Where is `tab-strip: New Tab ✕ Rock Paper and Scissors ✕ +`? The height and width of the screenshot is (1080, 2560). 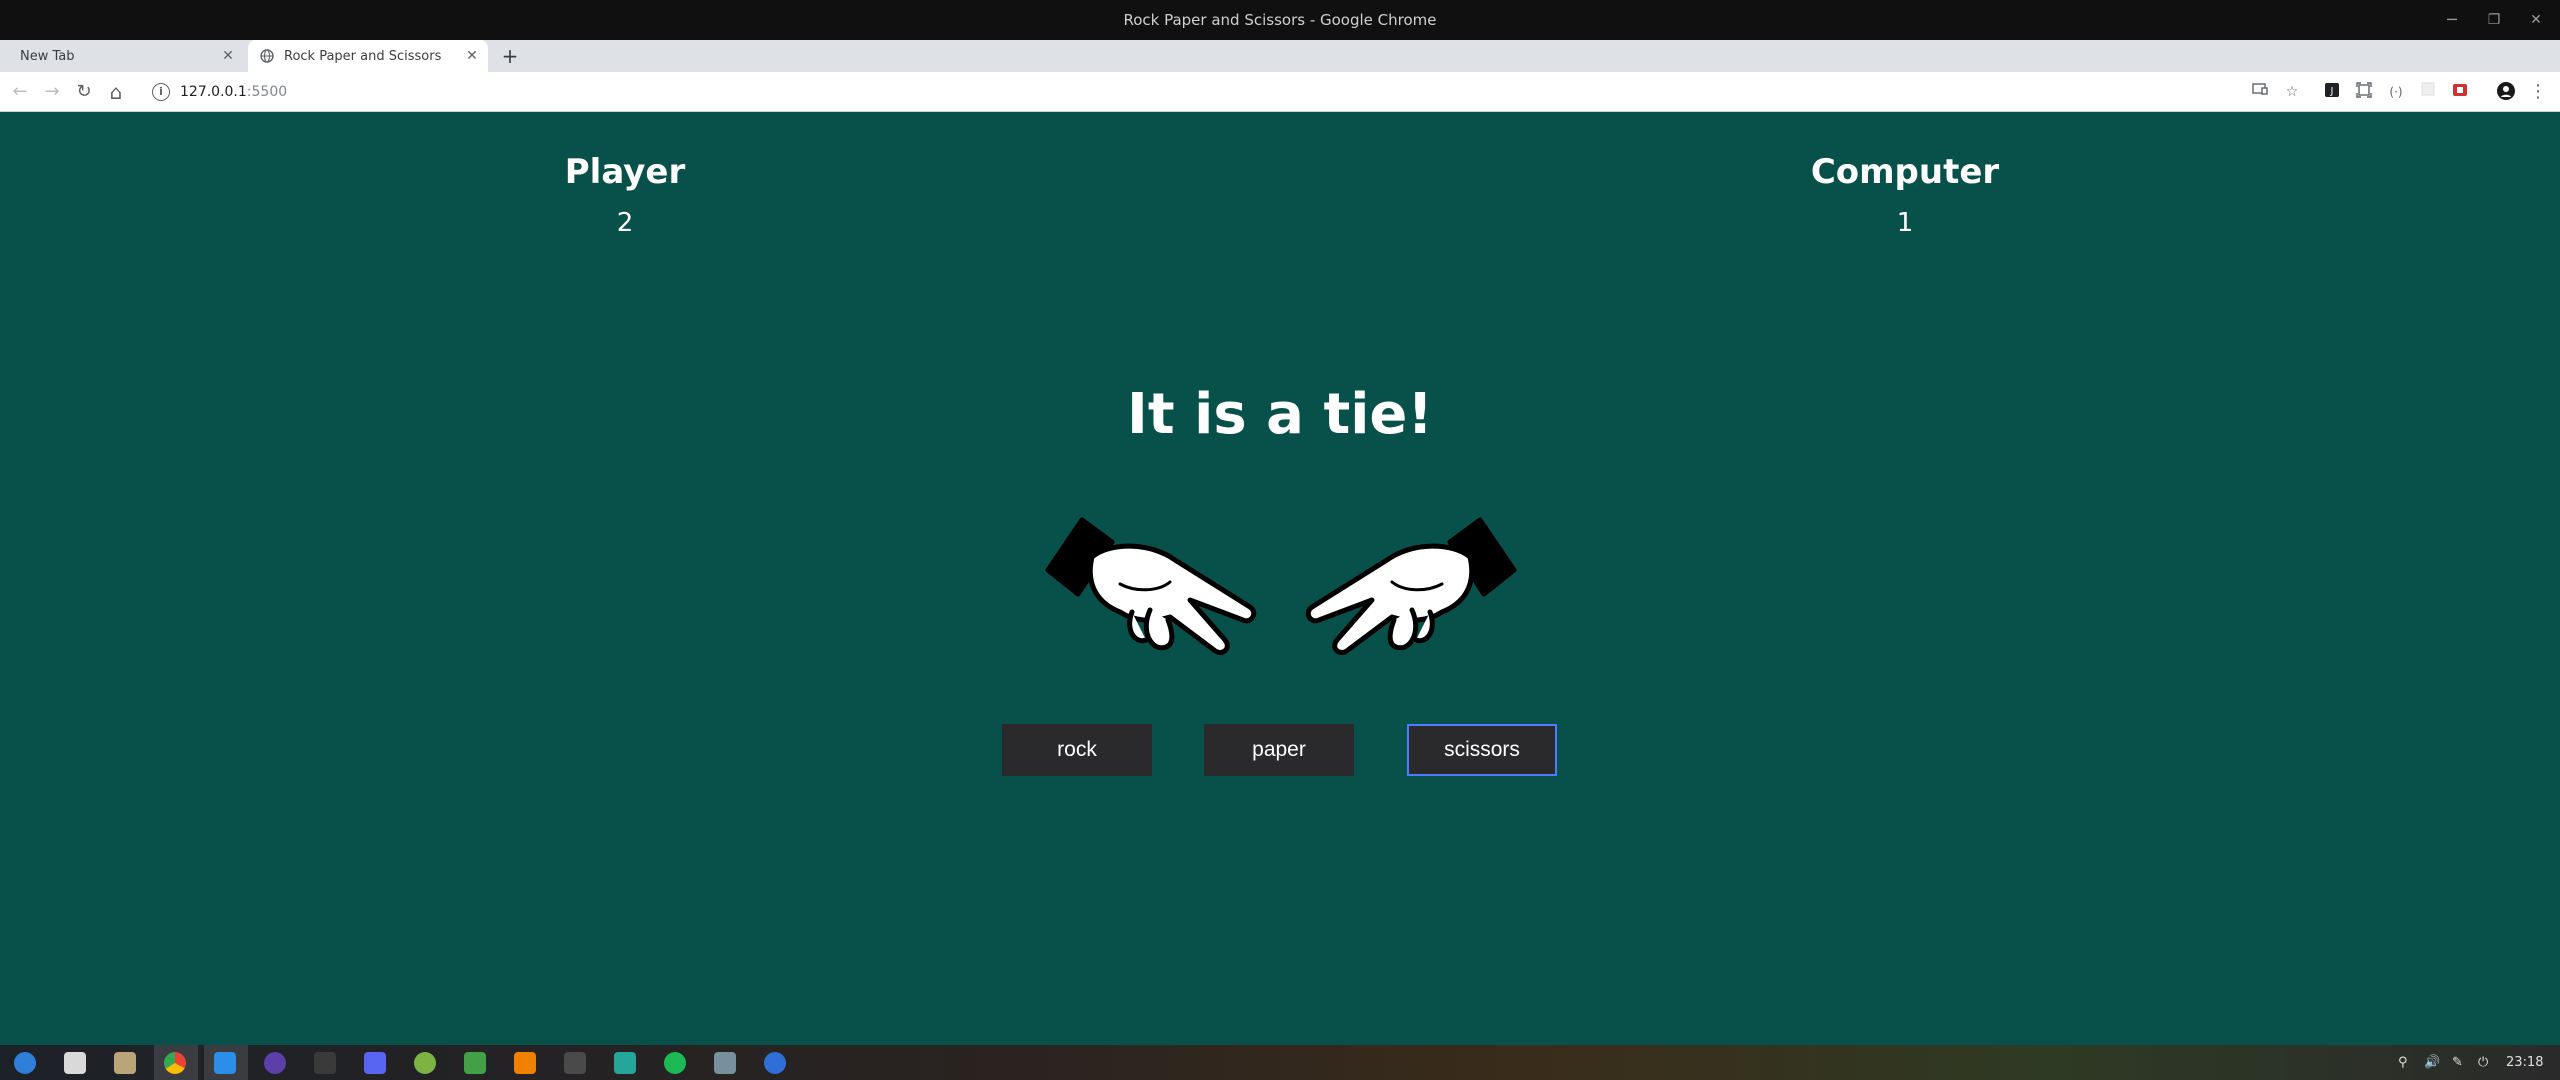
tab-strip: New Tab ✕ Rock Paper and Scissors ✕ + is located at coordinates (1280, 56).